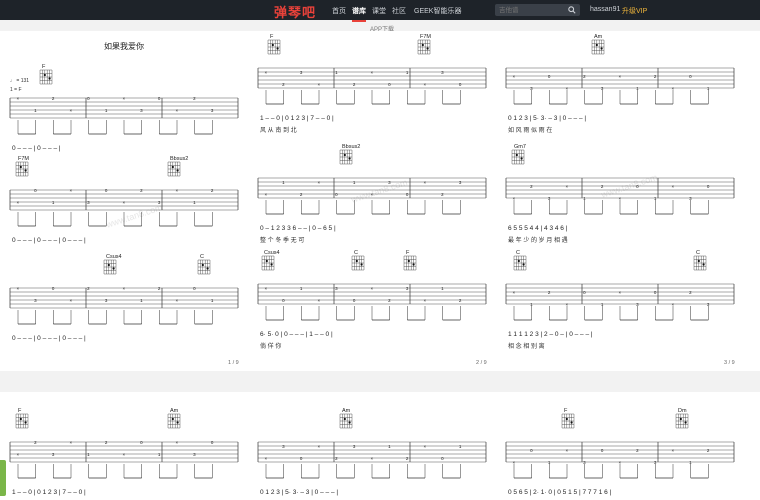 The height and width of the screenshot is (500, 760). I want to click on nav-geek-instruments: GEEK智能乐器, so click(437, 11).